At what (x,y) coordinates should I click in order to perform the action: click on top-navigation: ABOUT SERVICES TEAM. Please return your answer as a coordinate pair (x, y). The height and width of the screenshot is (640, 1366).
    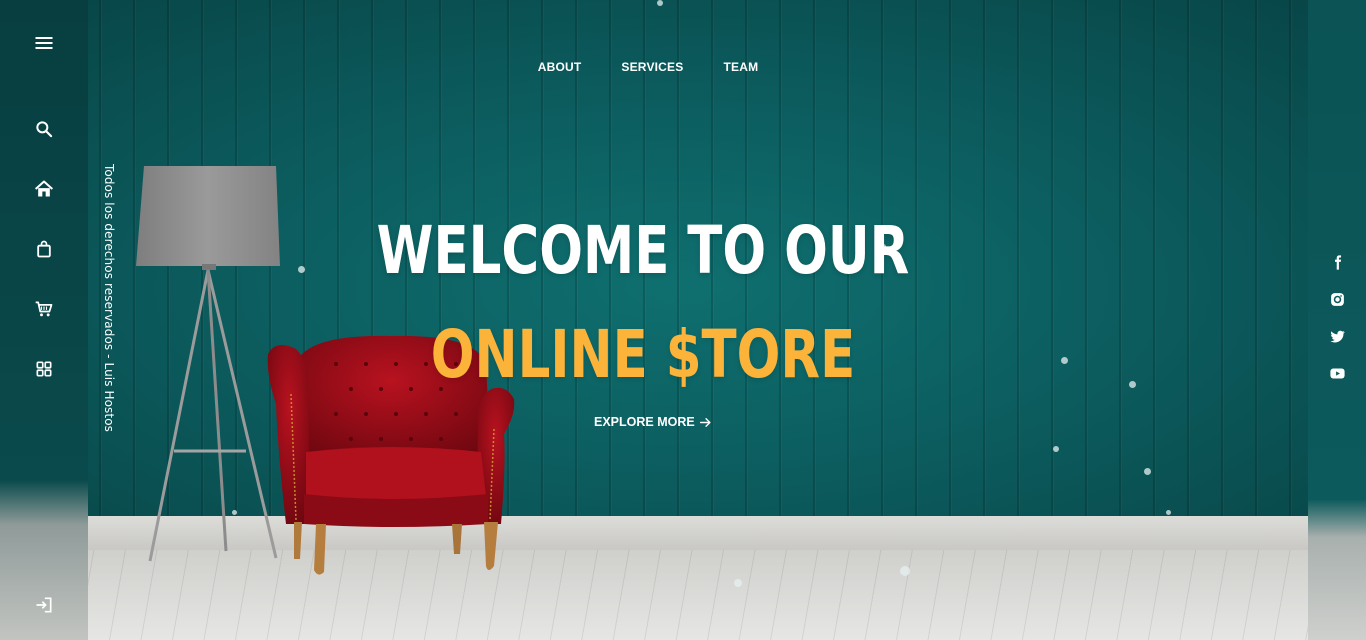
    Looking at the image, I should click on (683, 67).